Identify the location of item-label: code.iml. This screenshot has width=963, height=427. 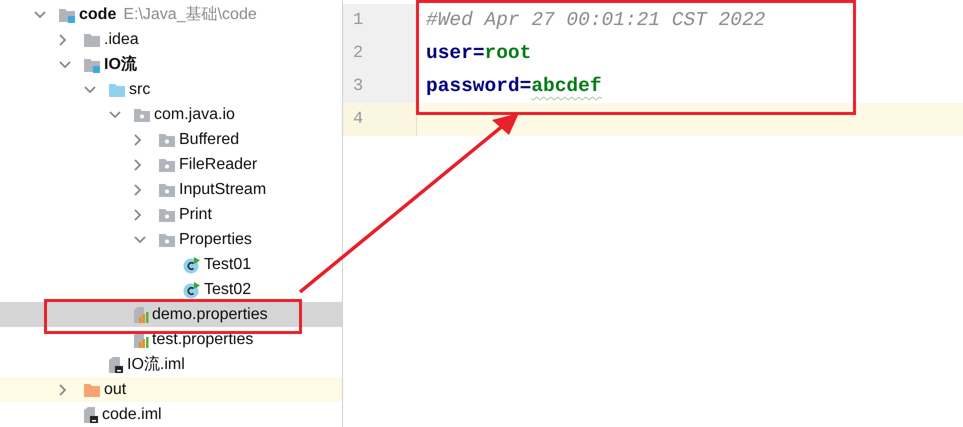
(132, 414).